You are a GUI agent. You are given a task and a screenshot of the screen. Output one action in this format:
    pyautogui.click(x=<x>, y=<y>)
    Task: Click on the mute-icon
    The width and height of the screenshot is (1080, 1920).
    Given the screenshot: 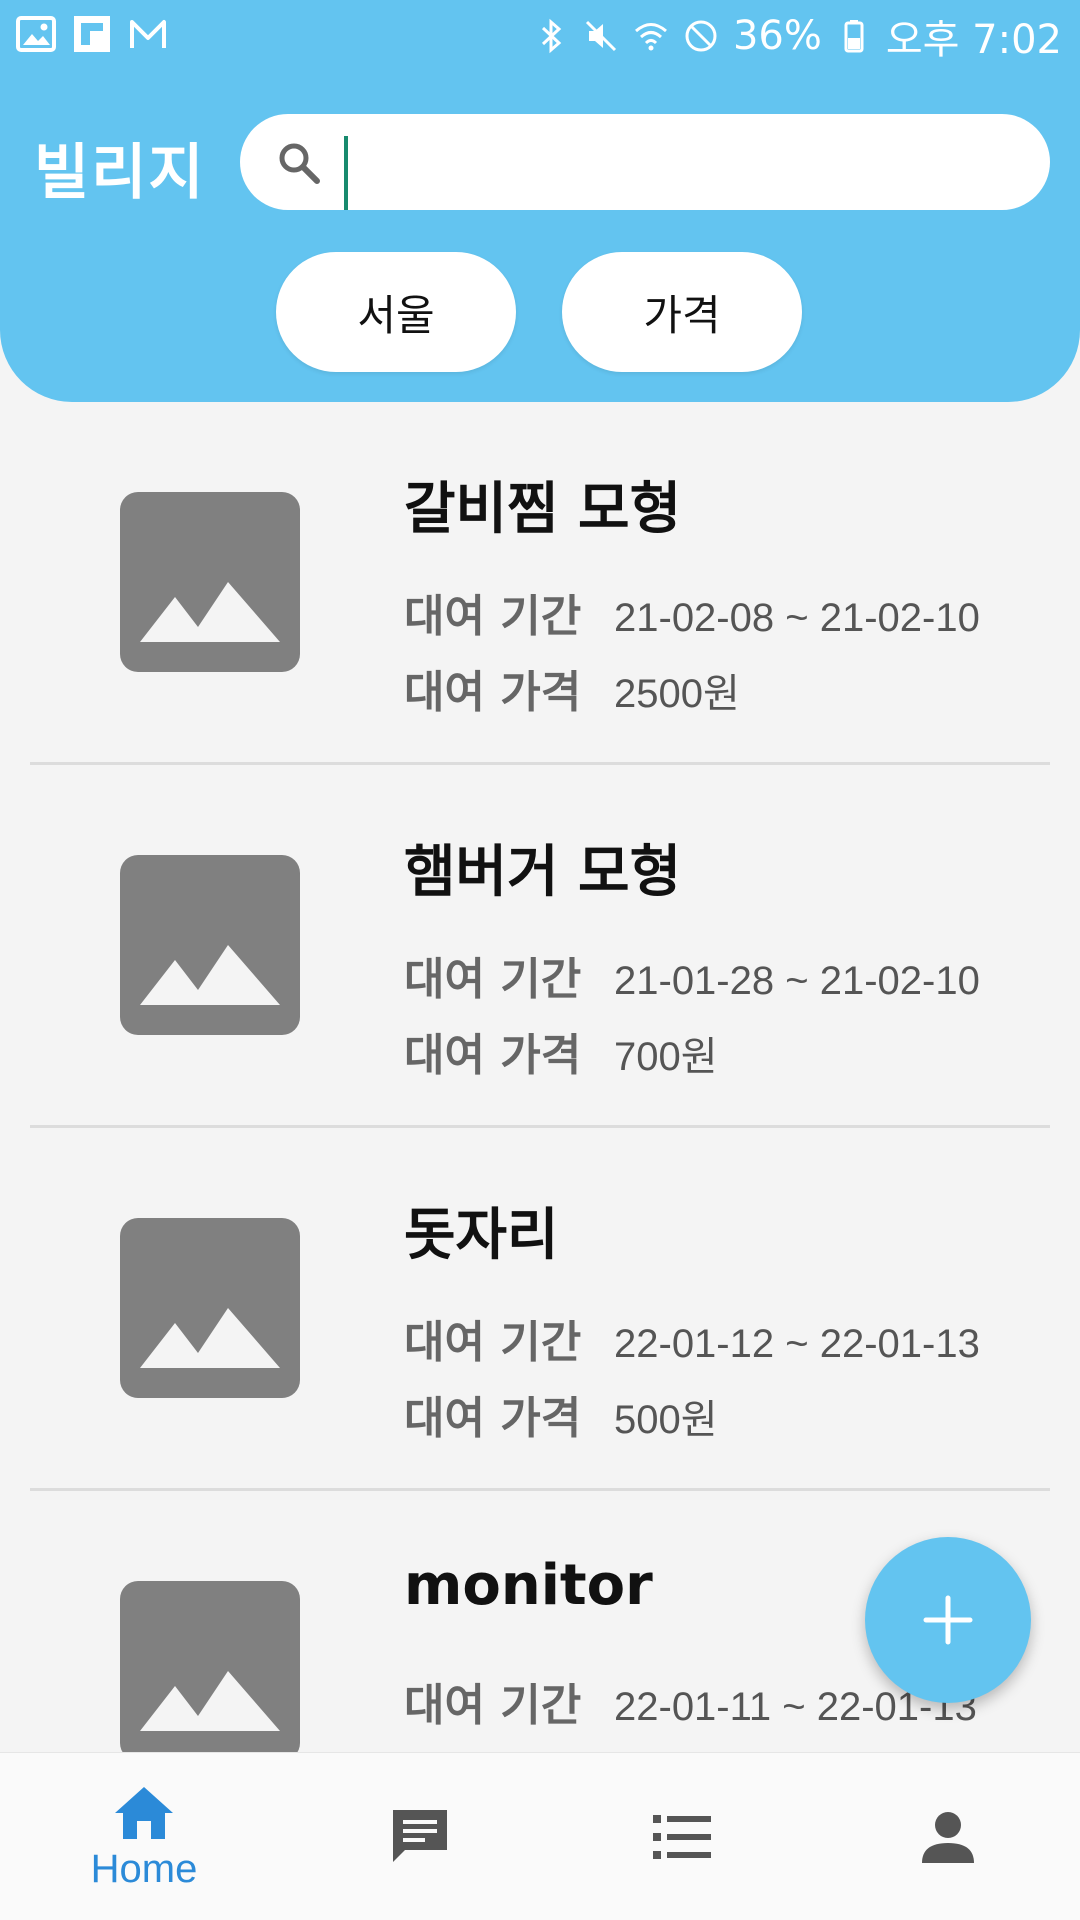 What is the action you would take?
    pyautogui.click(x=601, y=36)
    